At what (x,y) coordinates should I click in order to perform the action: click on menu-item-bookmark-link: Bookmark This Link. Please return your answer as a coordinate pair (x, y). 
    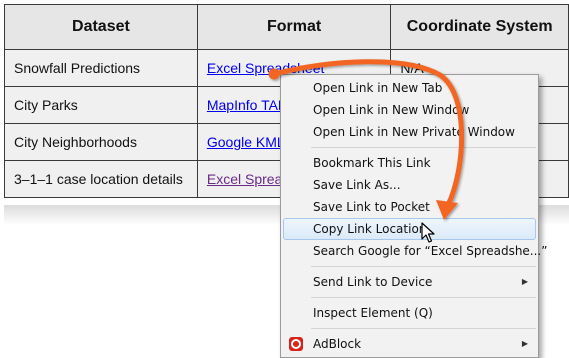
    Looking at the image, I should click on (409, 163).